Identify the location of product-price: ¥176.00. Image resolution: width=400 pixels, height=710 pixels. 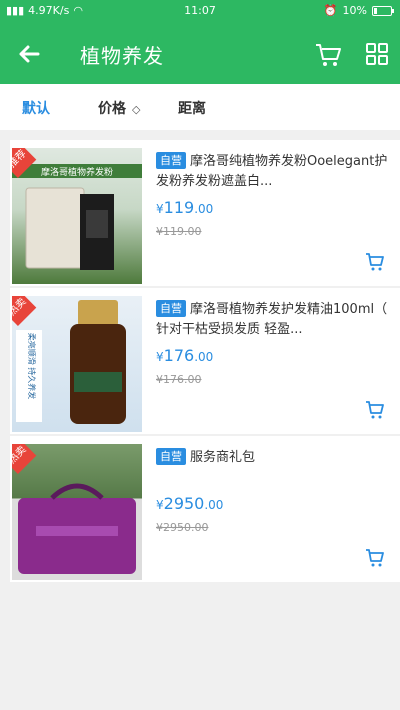
(274, 355).